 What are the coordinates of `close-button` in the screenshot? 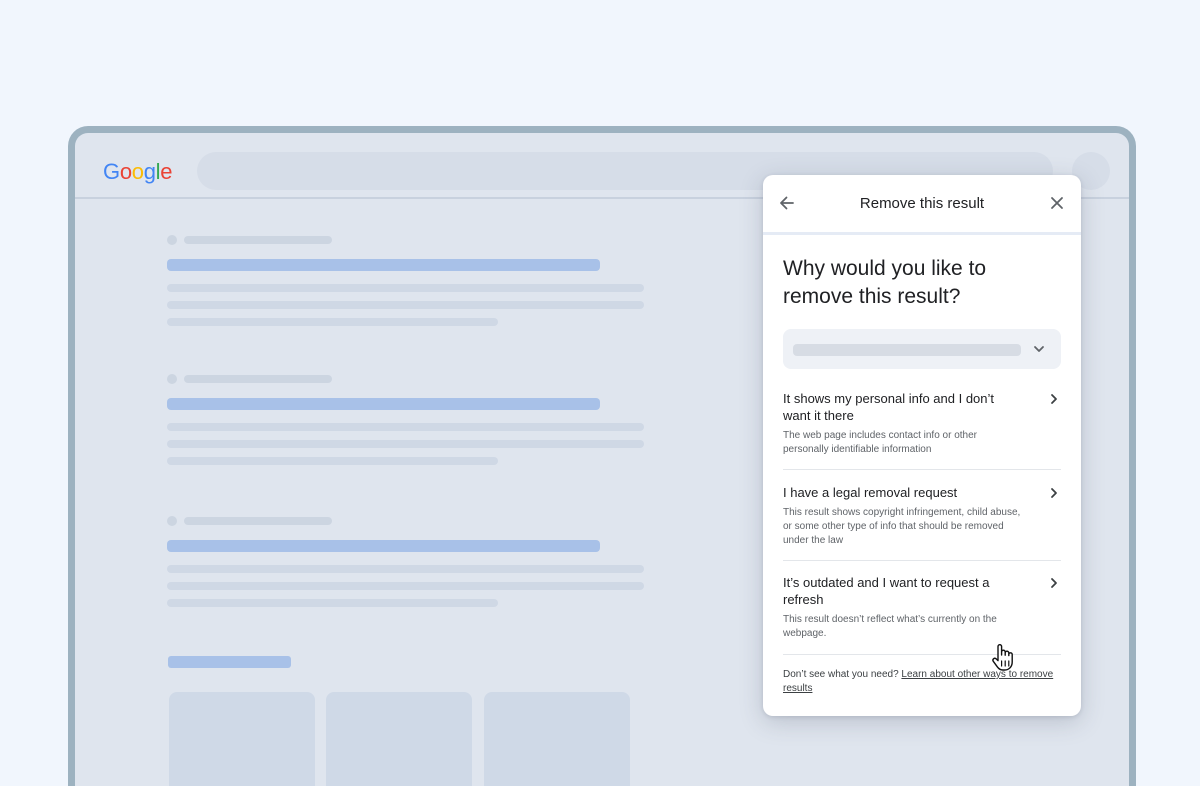 It's located at (1057, 203).